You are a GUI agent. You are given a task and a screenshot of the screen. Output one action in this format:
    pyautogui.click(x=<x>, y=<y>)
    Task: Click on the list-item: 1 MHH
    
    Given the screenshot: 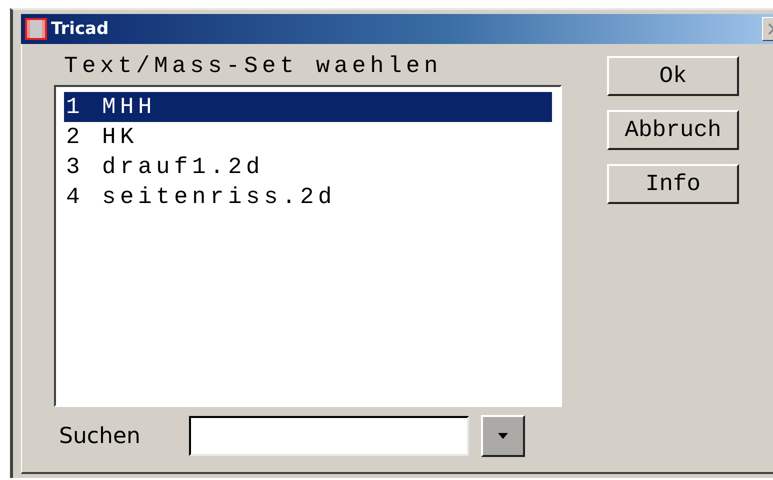 What is the action you would take?
    pyautogui.click(x=308, y=107)
    